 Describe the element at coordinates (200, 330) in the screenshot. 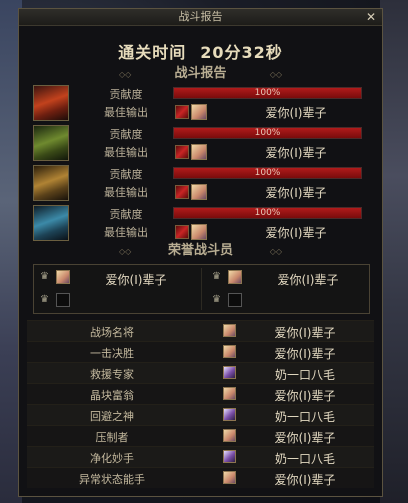

I see `award-row: 战场名将 爱你(I)辈子` at that location.